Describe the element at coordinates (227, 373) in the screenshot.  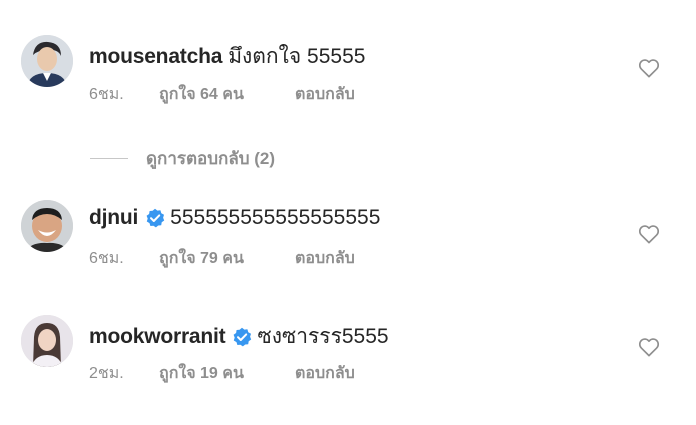
I see `like-count: ถูกใจ 19 คน` at that location.